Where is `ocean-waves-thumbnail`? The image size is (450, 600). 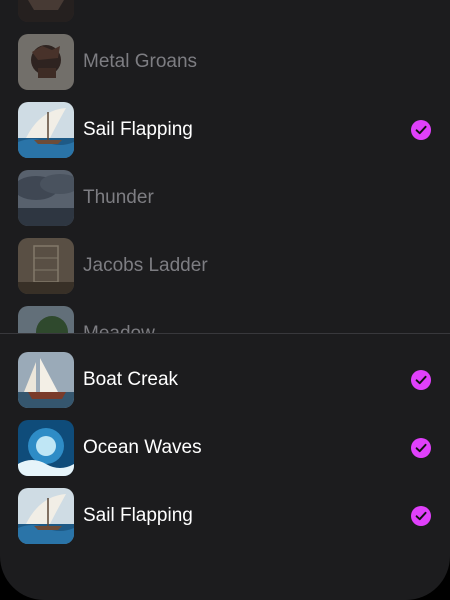 ocean-waves-thumbnail is located at coordinates (46, 448).